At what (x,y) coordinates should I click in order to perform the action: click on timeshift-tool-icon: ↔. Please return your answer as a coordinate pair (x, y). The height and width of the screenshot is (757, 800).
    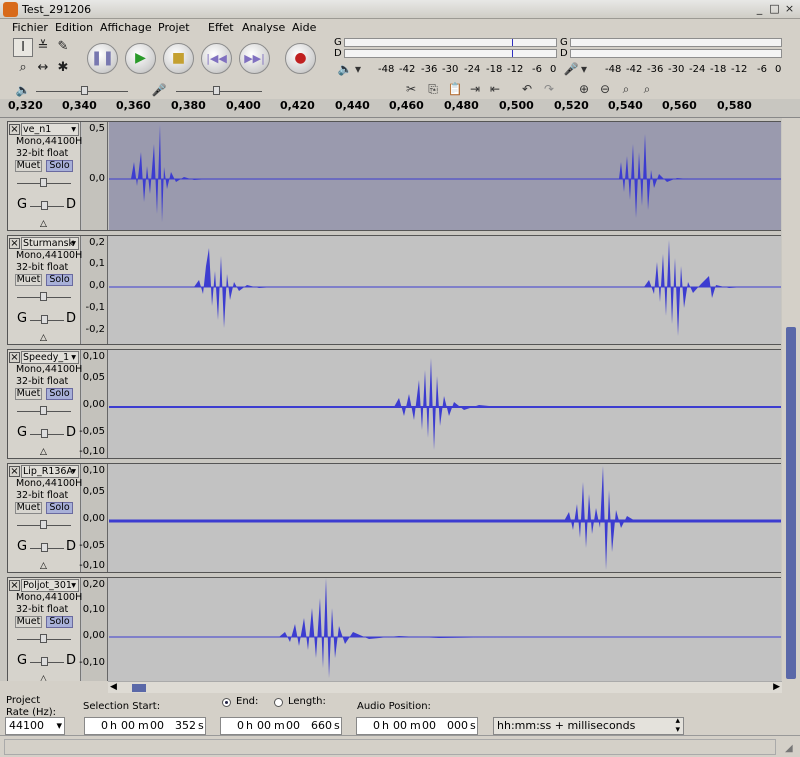
    Looking at the image, I should click on (43, 68).